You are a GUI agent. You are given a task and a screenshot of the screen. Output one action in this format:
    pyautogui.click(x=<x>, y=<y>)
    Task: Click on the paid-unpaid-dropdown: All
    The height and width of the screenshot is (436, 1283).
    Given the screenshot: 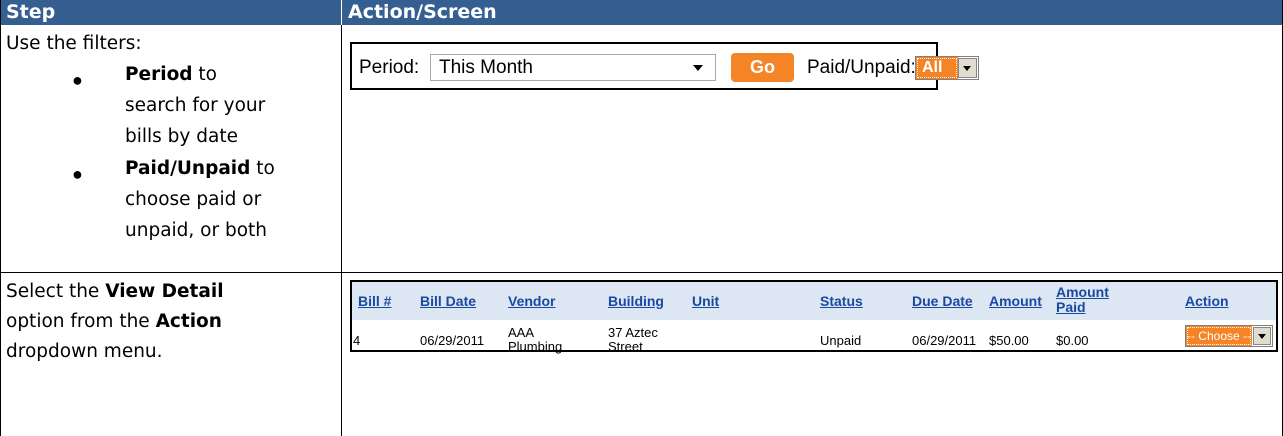 What is the action you would take?
    pyautogui.click(x=947, y=68)
    